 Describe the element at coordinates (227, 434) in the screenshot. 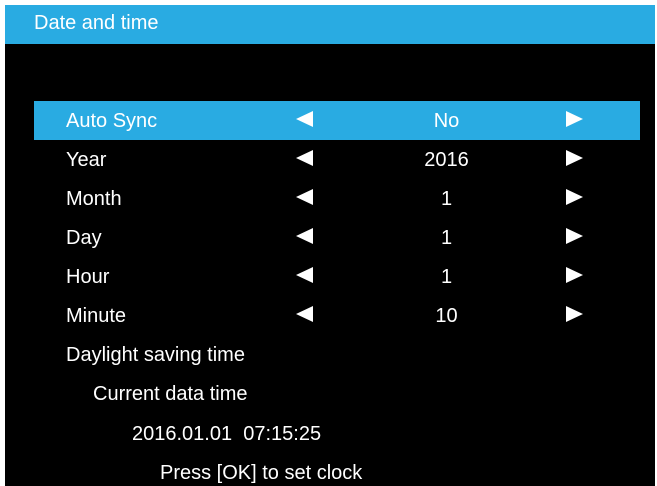

I see `current-datetime-value: 2016.01.01 07:15:25` at that location.